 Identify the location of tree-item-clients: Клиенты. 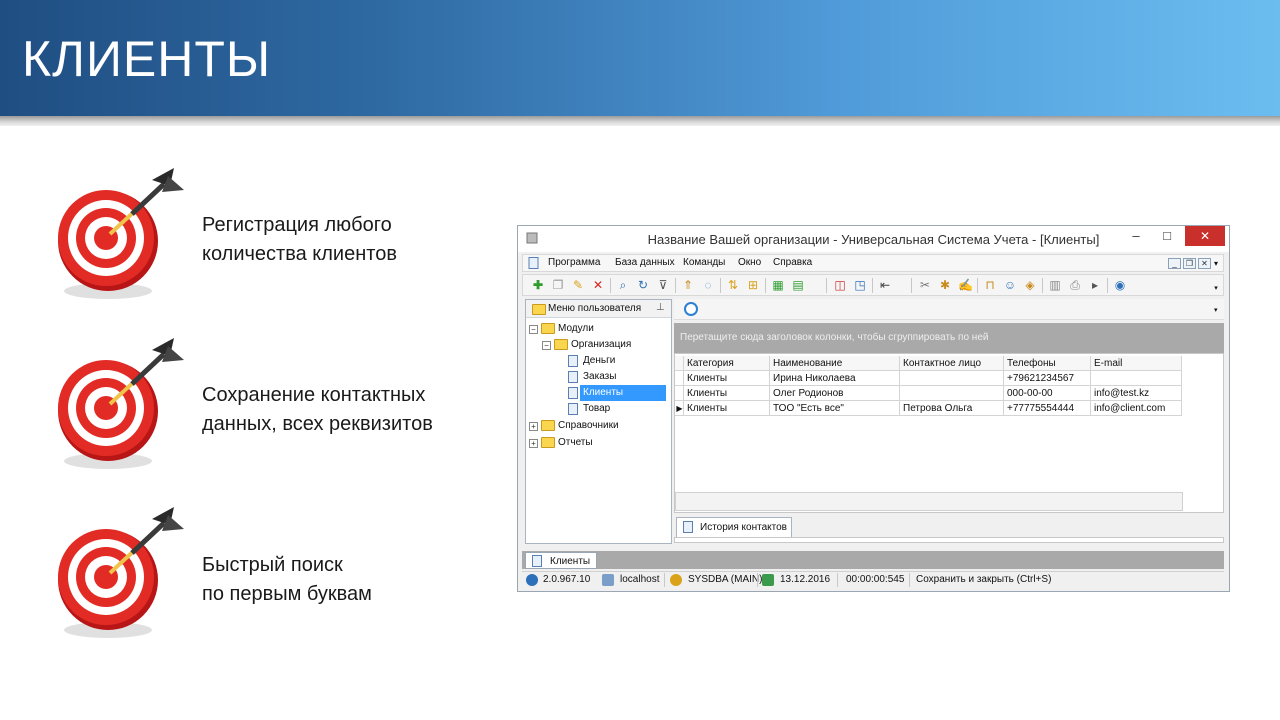
(618, 393).